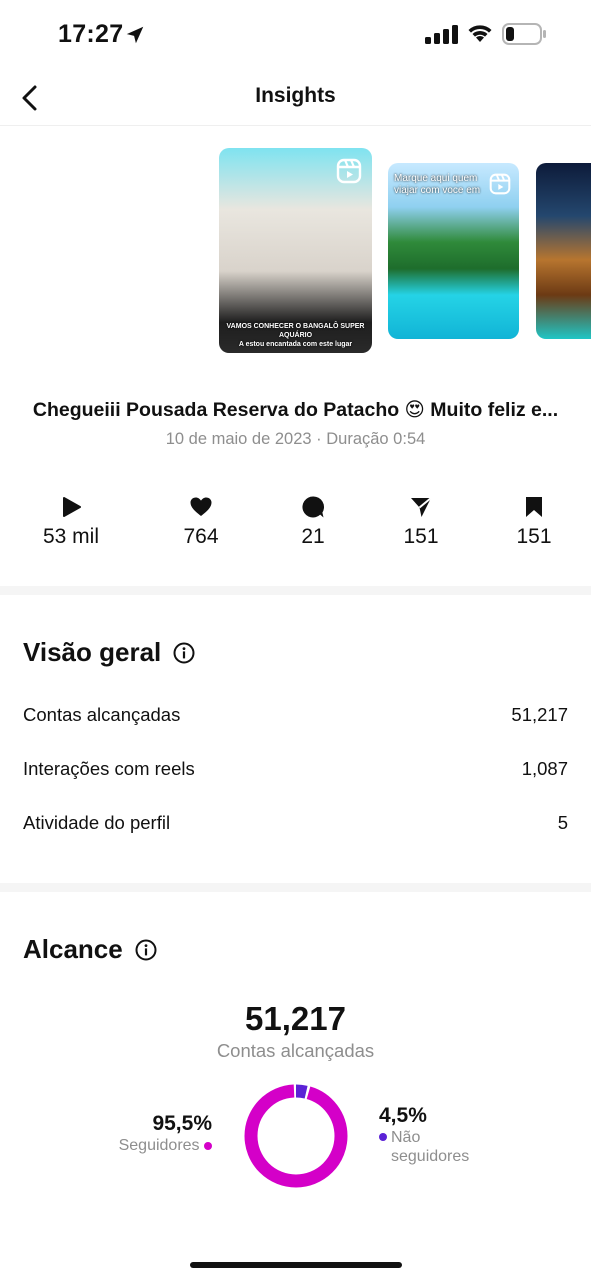 This screenshot has height=1280, width=591. What do you see at coordinates (201, 536) in the screenshot?
I see `likes-count: 764` at bounding box center [201, 536].